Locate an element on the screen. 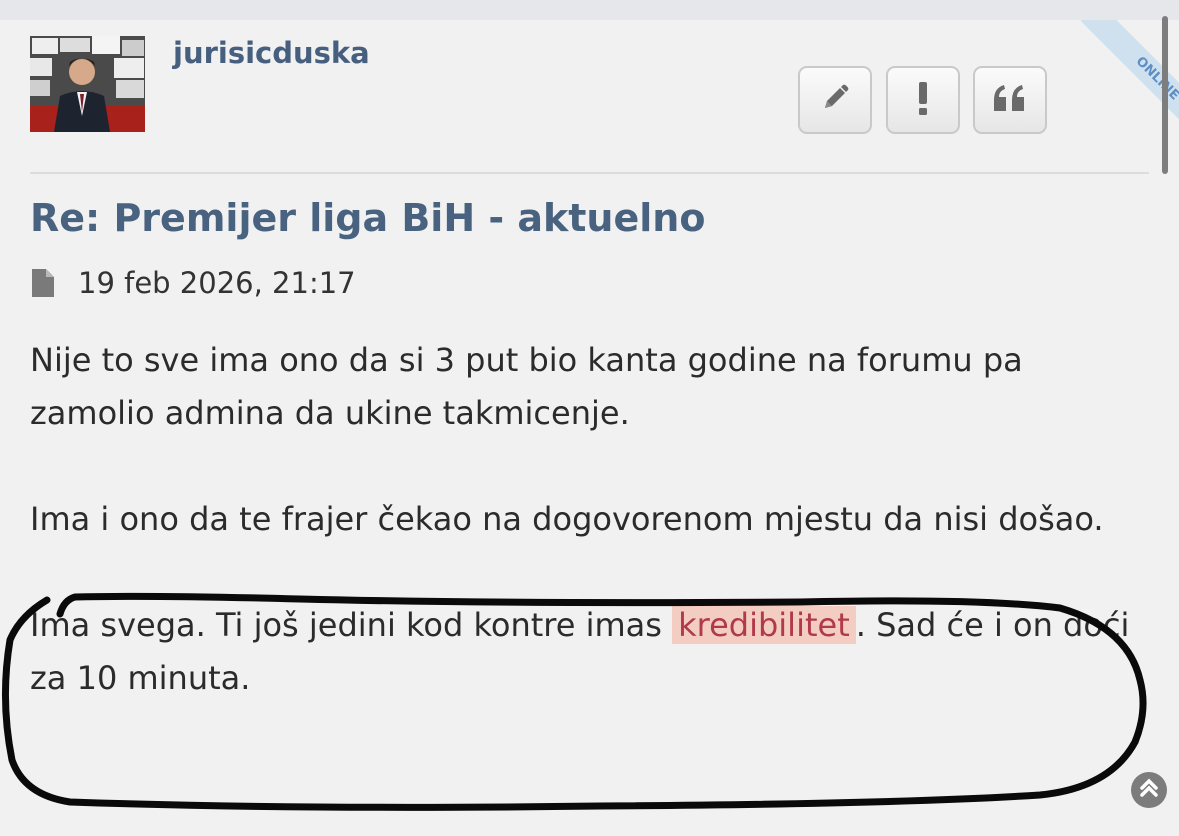 This screenshot has width=1179, height=836. scrollbar is located at coordinates (1165, 95).